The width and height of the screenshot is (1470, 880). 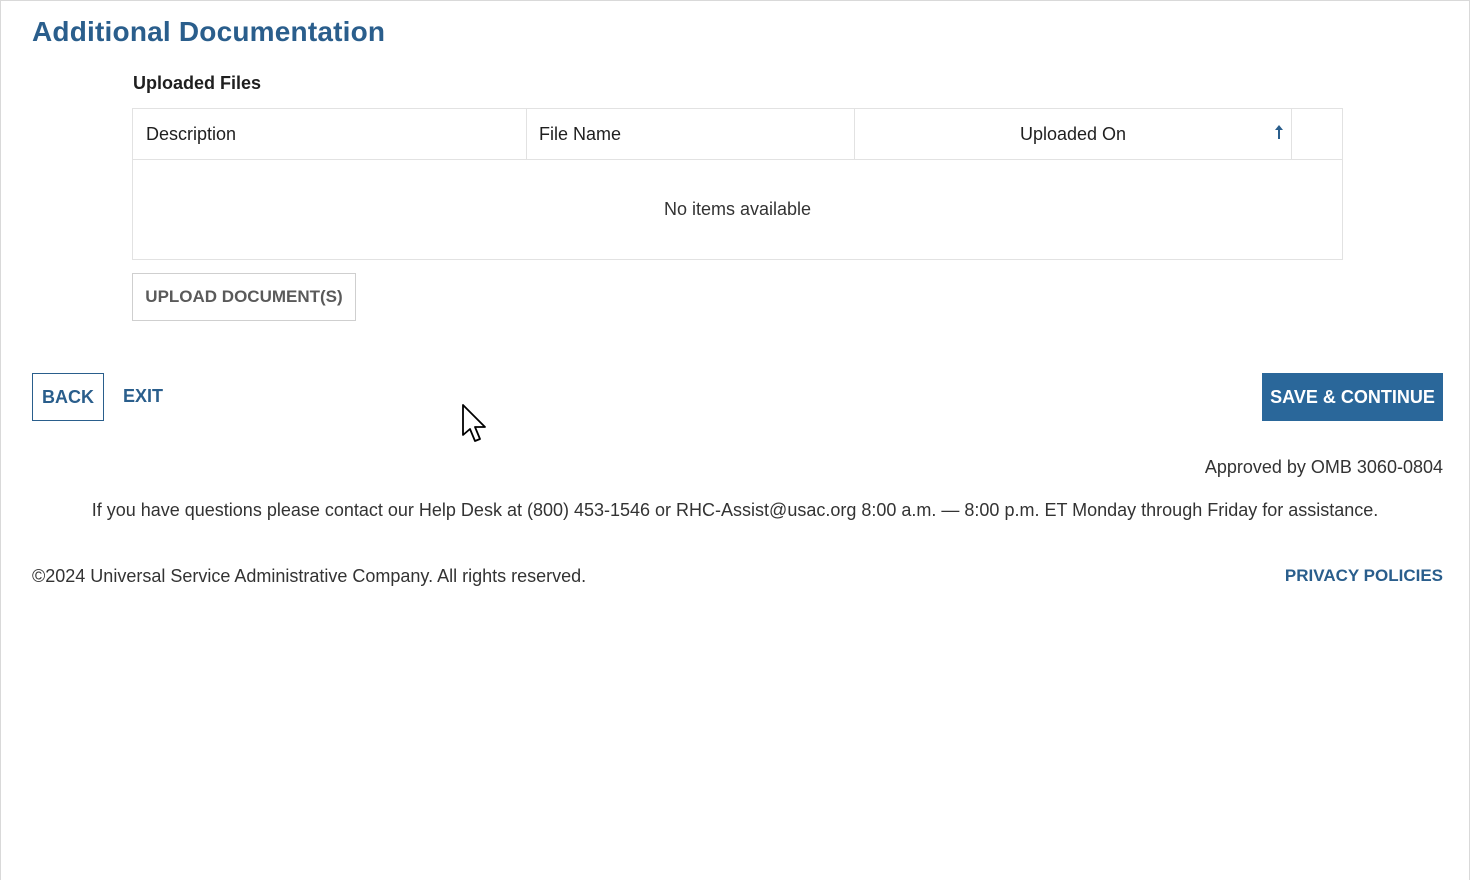 I want to click on privacy-policies-link: PRIVACY POLICIES, so click(x=1364, y=576).